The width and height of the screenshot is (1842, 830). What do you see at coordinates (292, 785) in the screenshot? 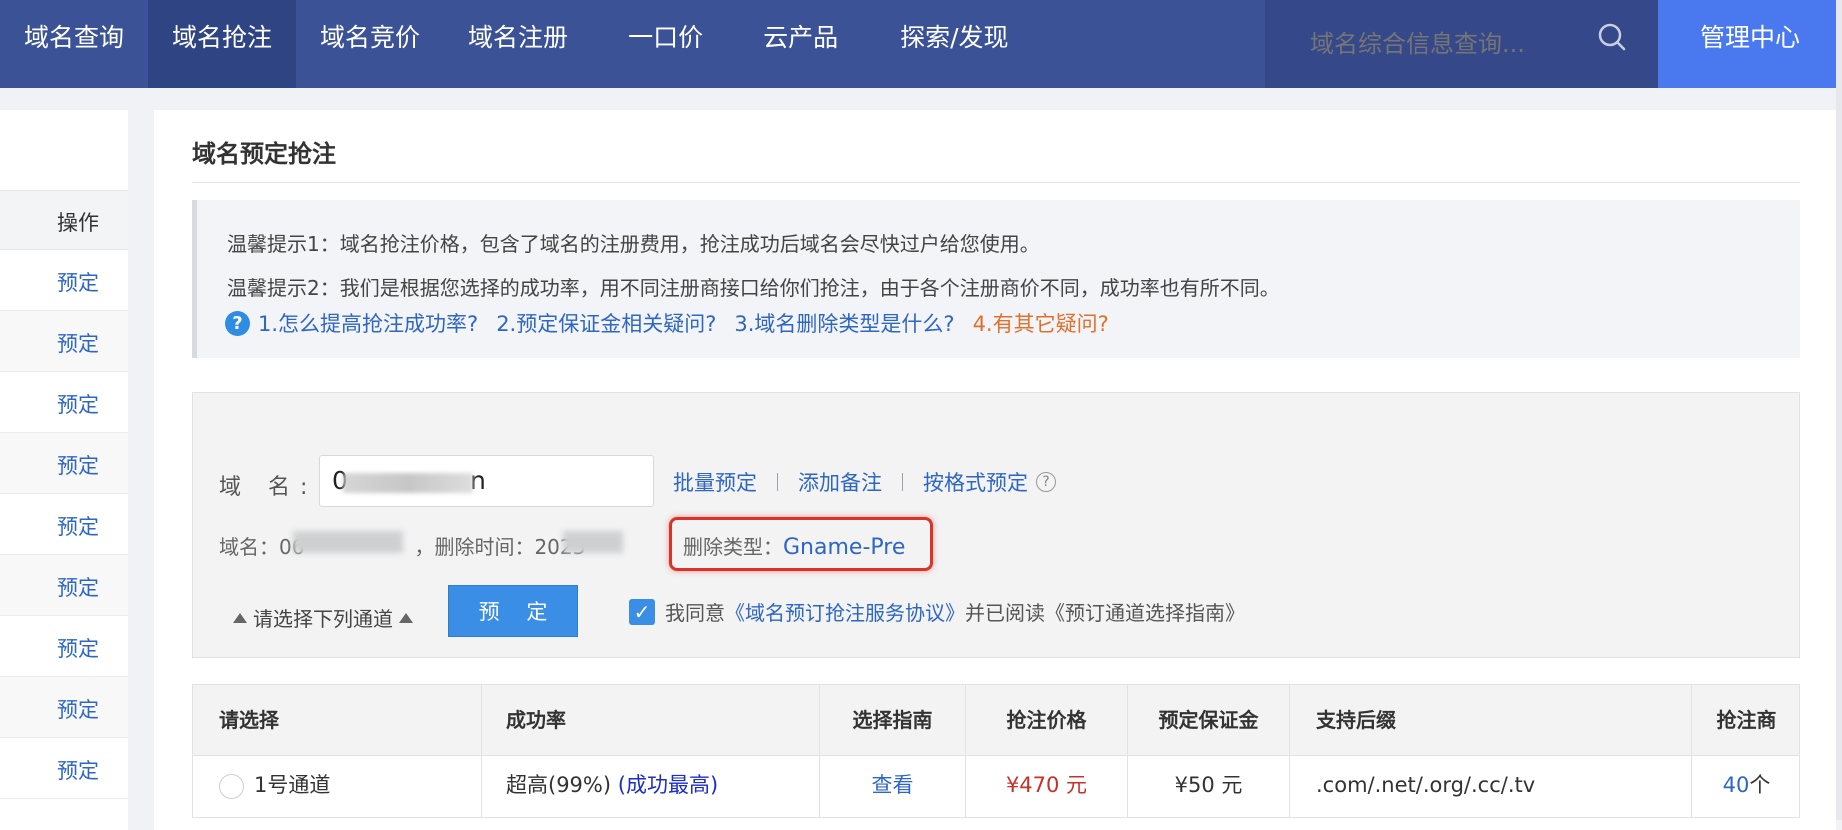
I see `channel-name: 1号通道` at bounding box center [292, 785].